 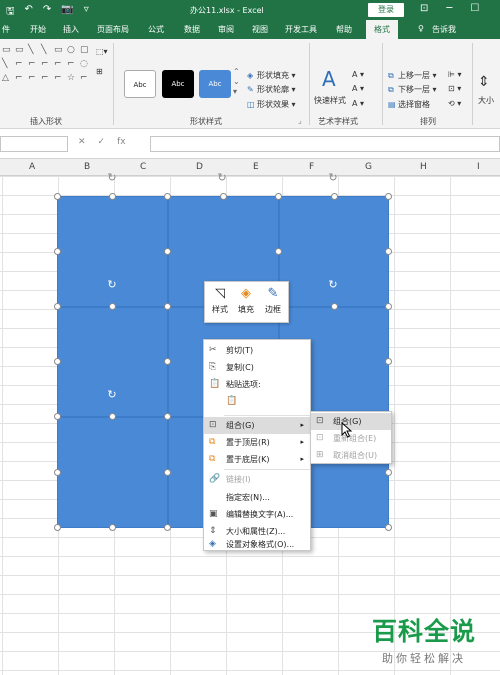 I want to click on gallery-scroll-icon: ⌃ ⌄ ▾, so click(x=236, y=82).